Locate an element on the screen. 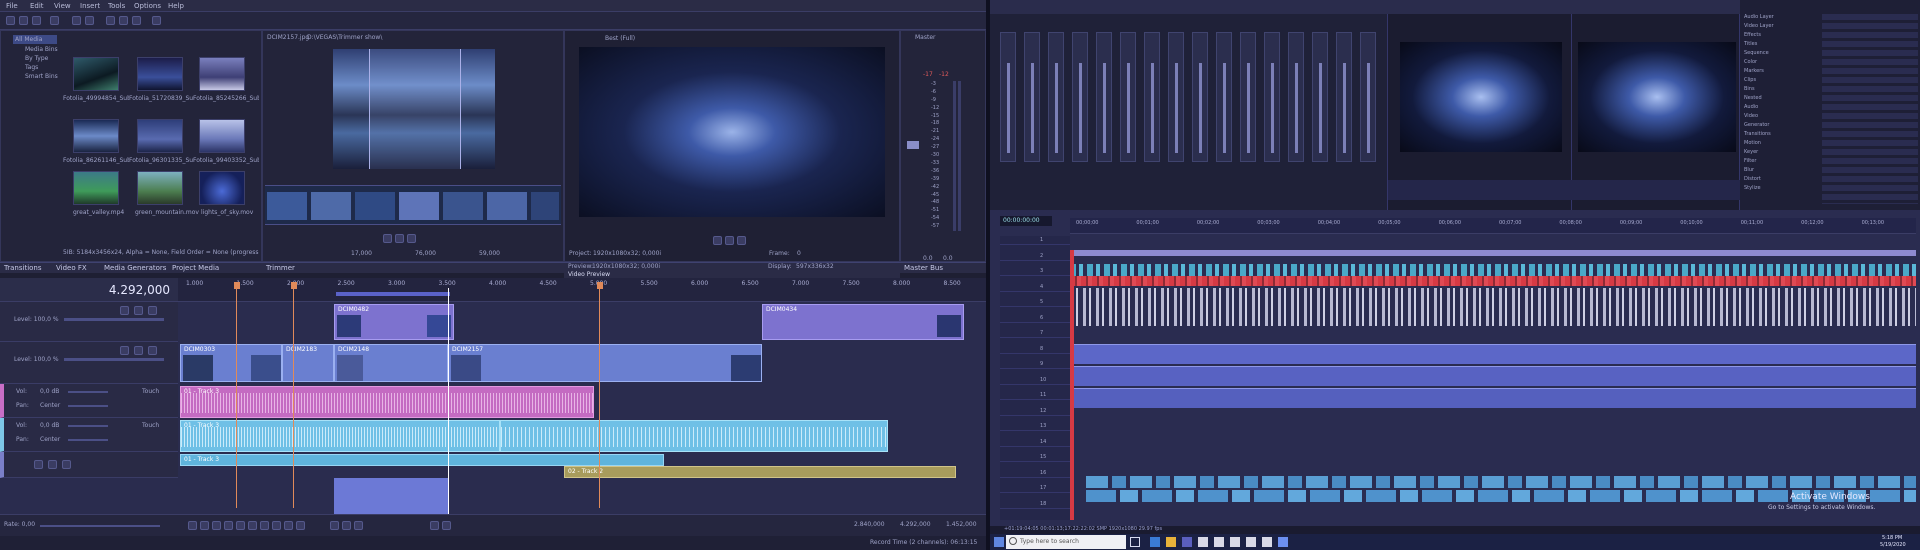  taskbar-app-2-icon is located at coordinates (1171, 542).